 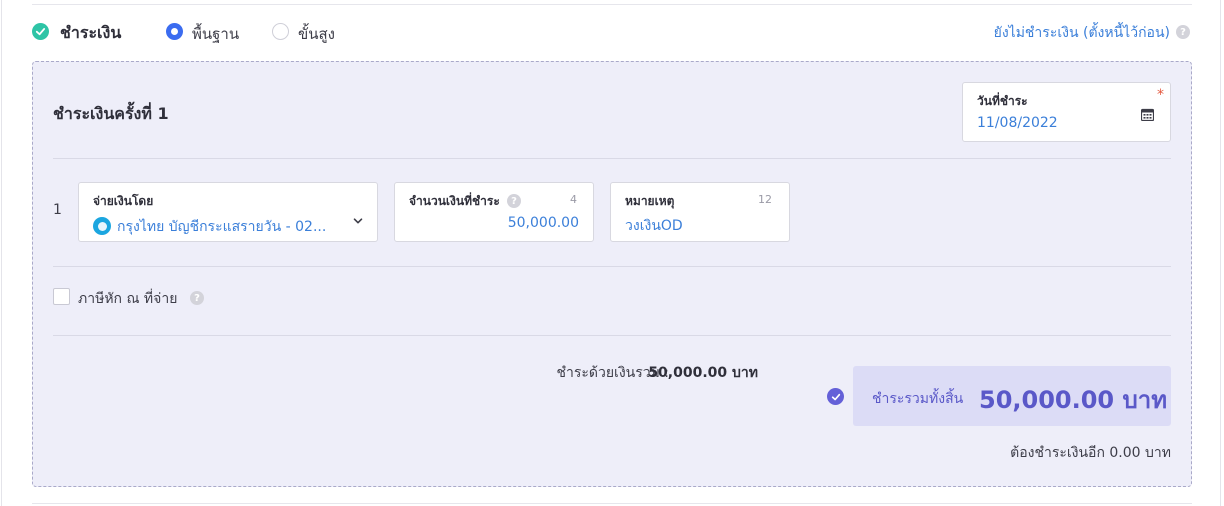 What do you see at coordinates (57, 210) in the screenshot?
I see `payment-row-number: 1` at bounding box center [57, 210].